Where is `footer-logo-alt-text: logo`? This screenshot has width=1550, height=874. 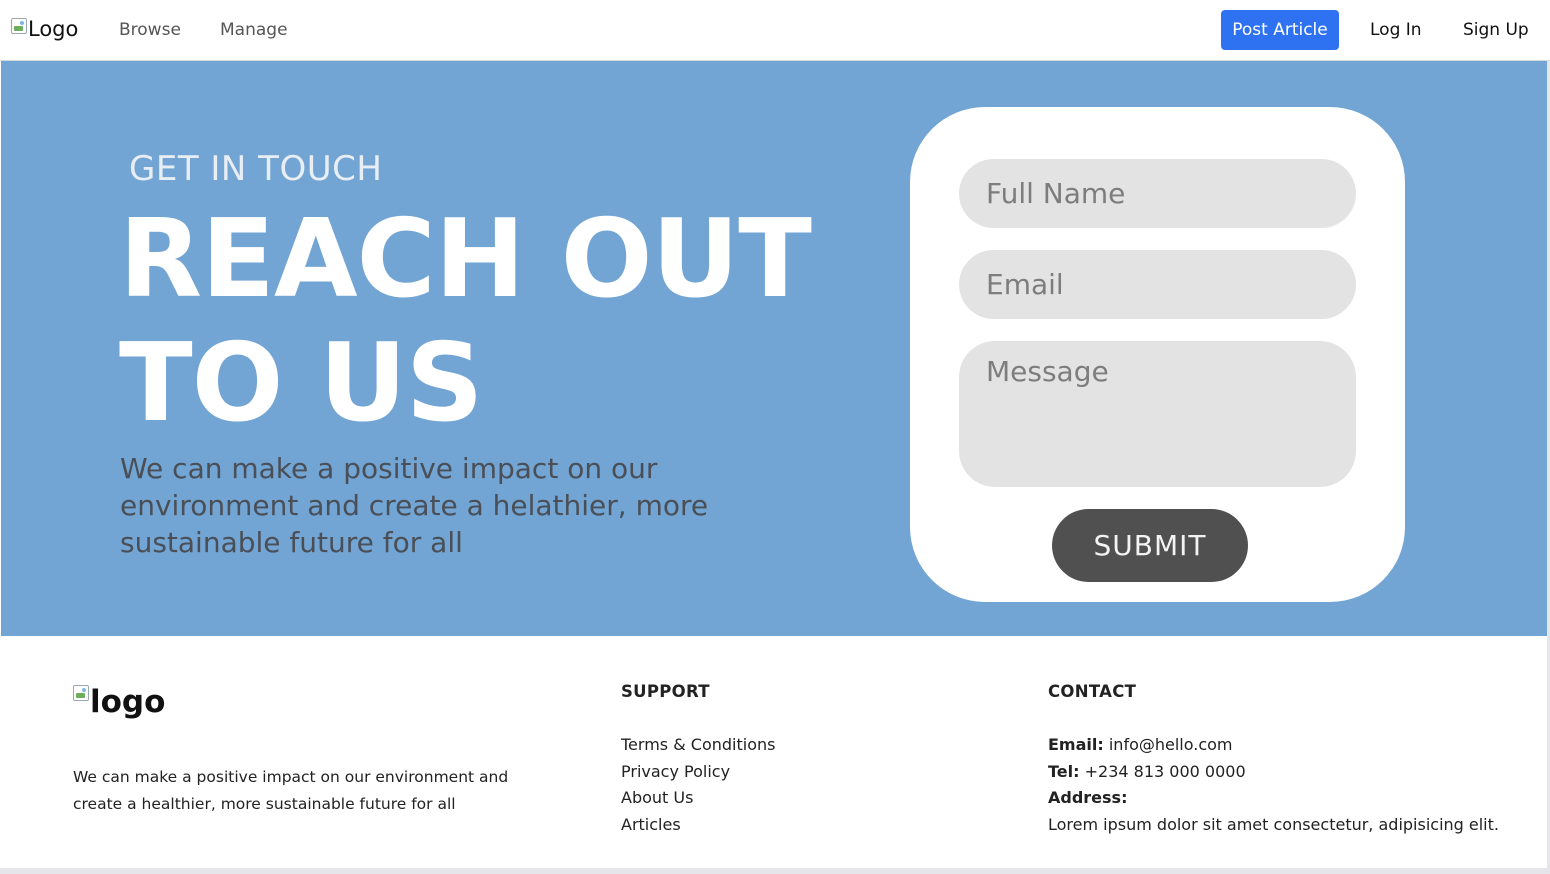 footer-logo-alt-text: logo is located at coordinates (128, 702).